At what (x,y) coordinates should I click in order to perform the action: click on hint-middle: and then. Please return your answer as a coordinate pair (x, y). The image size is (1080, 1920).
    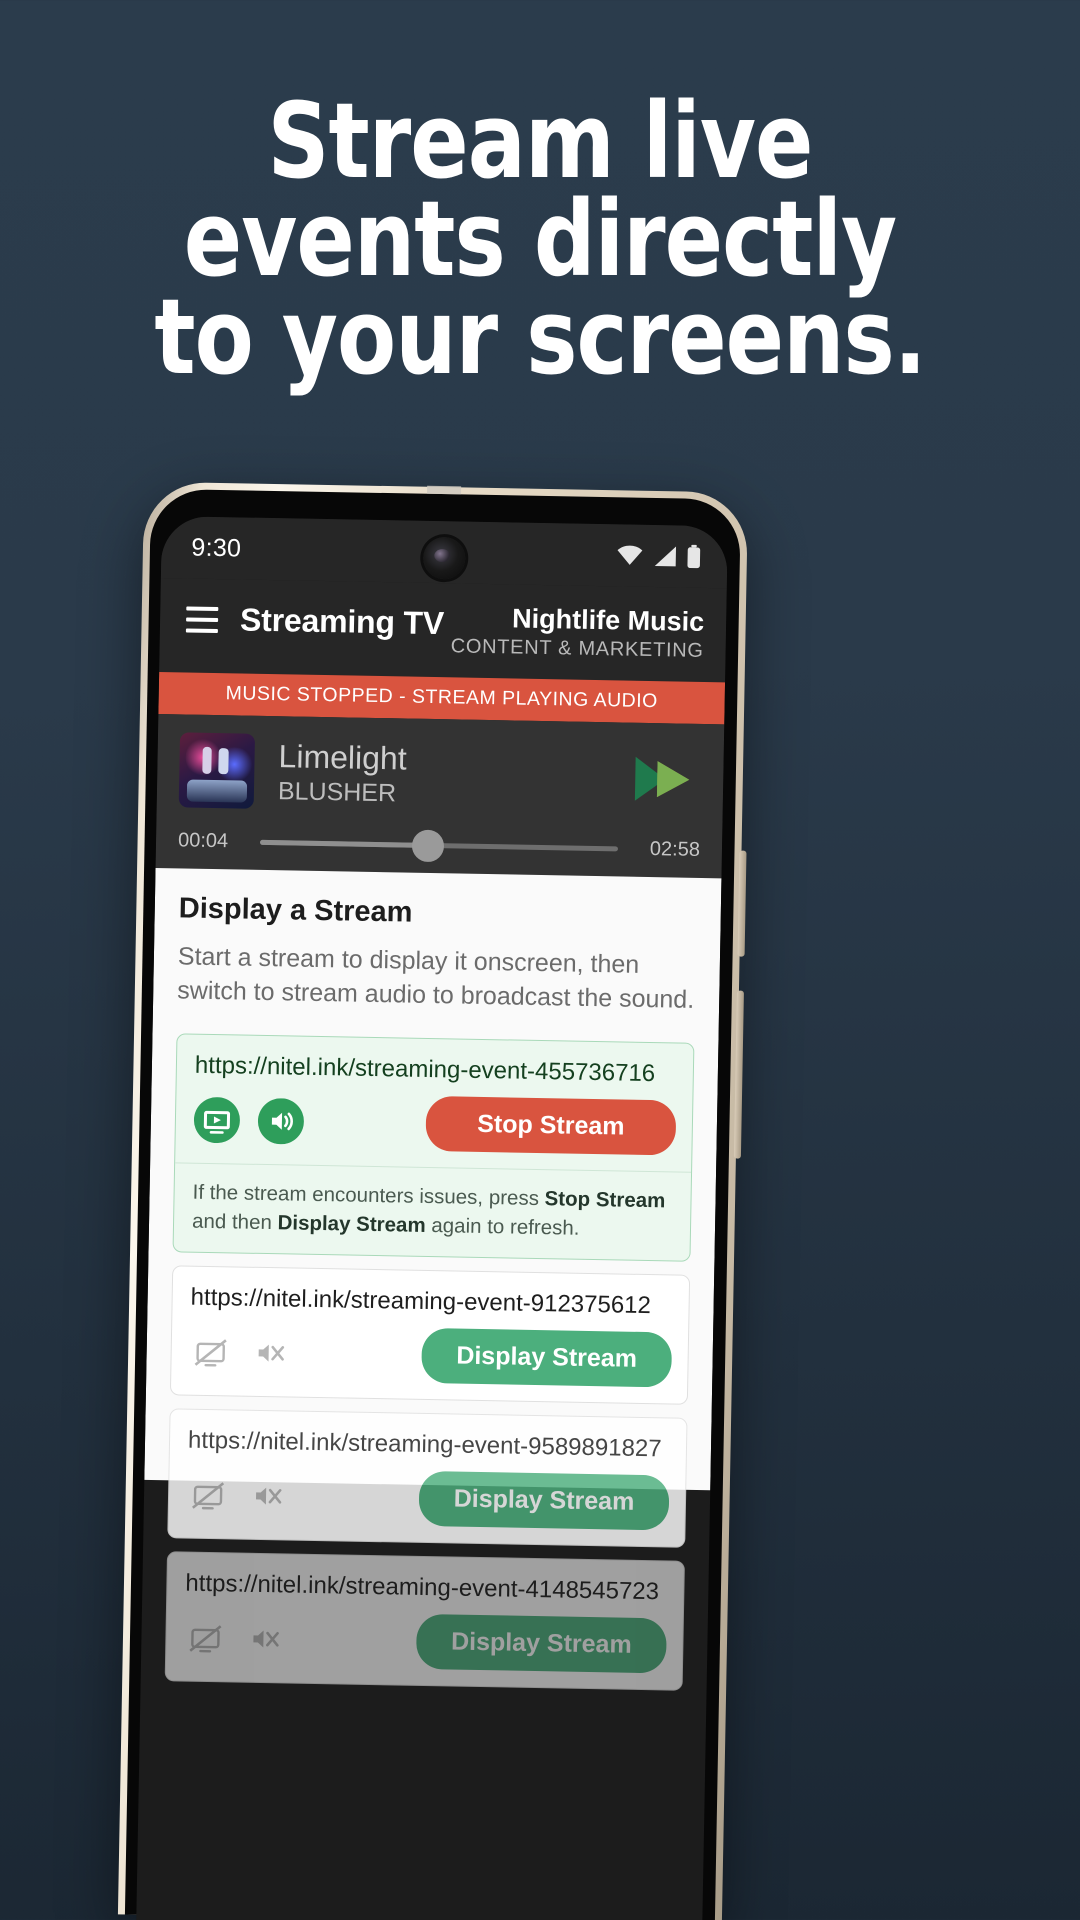
    Looking at the image, I should click on (234, 1222).